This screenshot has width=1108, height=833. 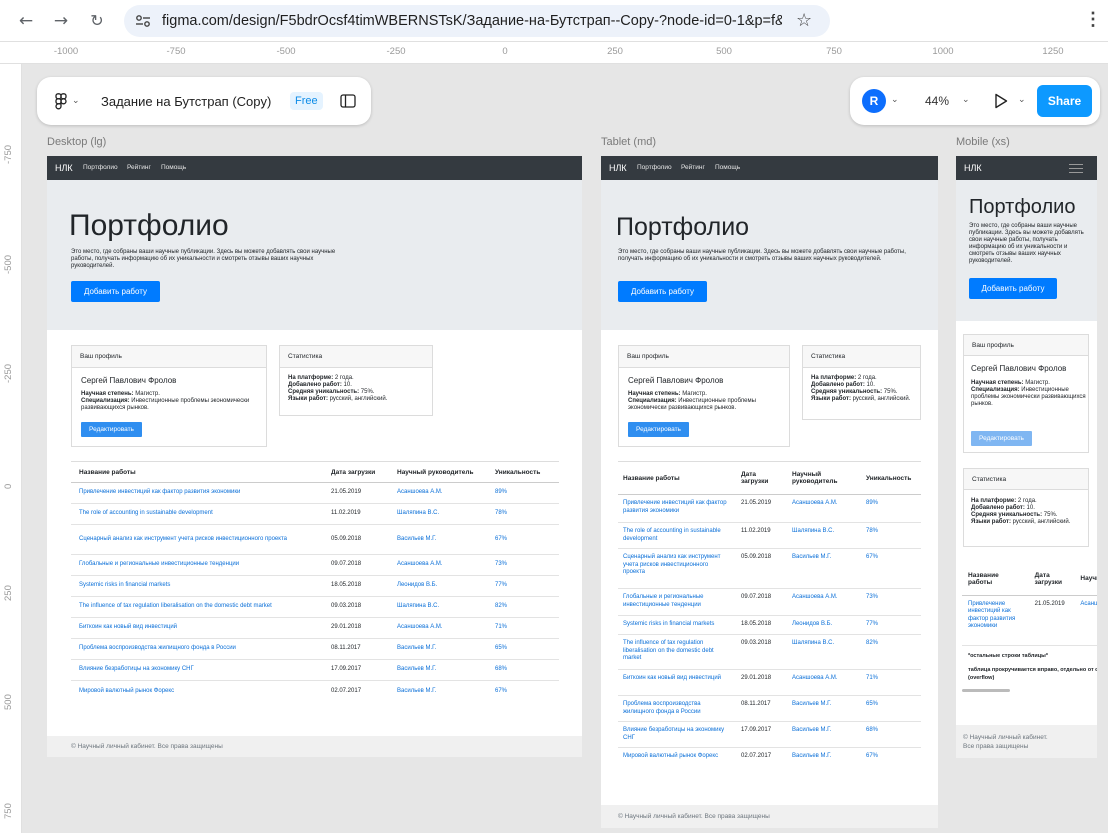 What do you see at coordinates (348, 101) in the screenshot?
I see `sidebar-toggle-icon` at bounding box center [348, 101].